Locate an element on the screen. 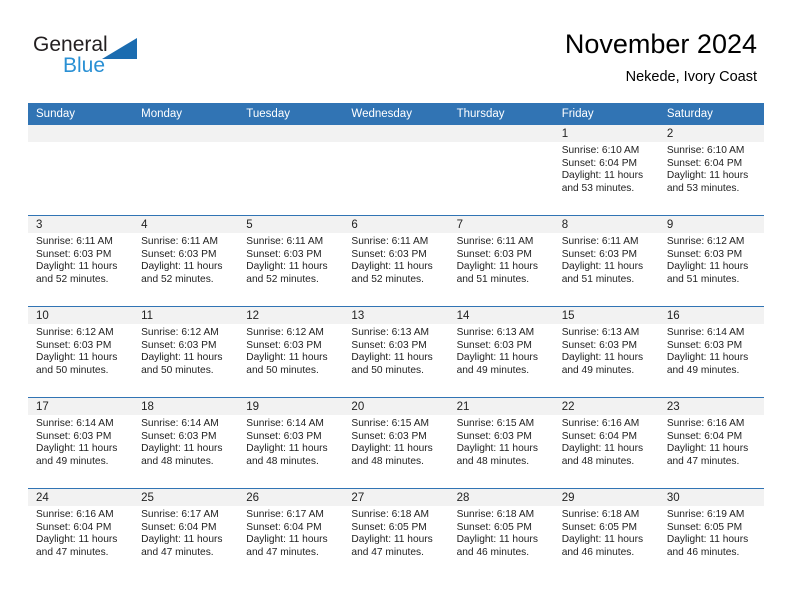 The height and width of the screenshot is (612, 792). day-number: 22 is located at coordinates (606, 406).